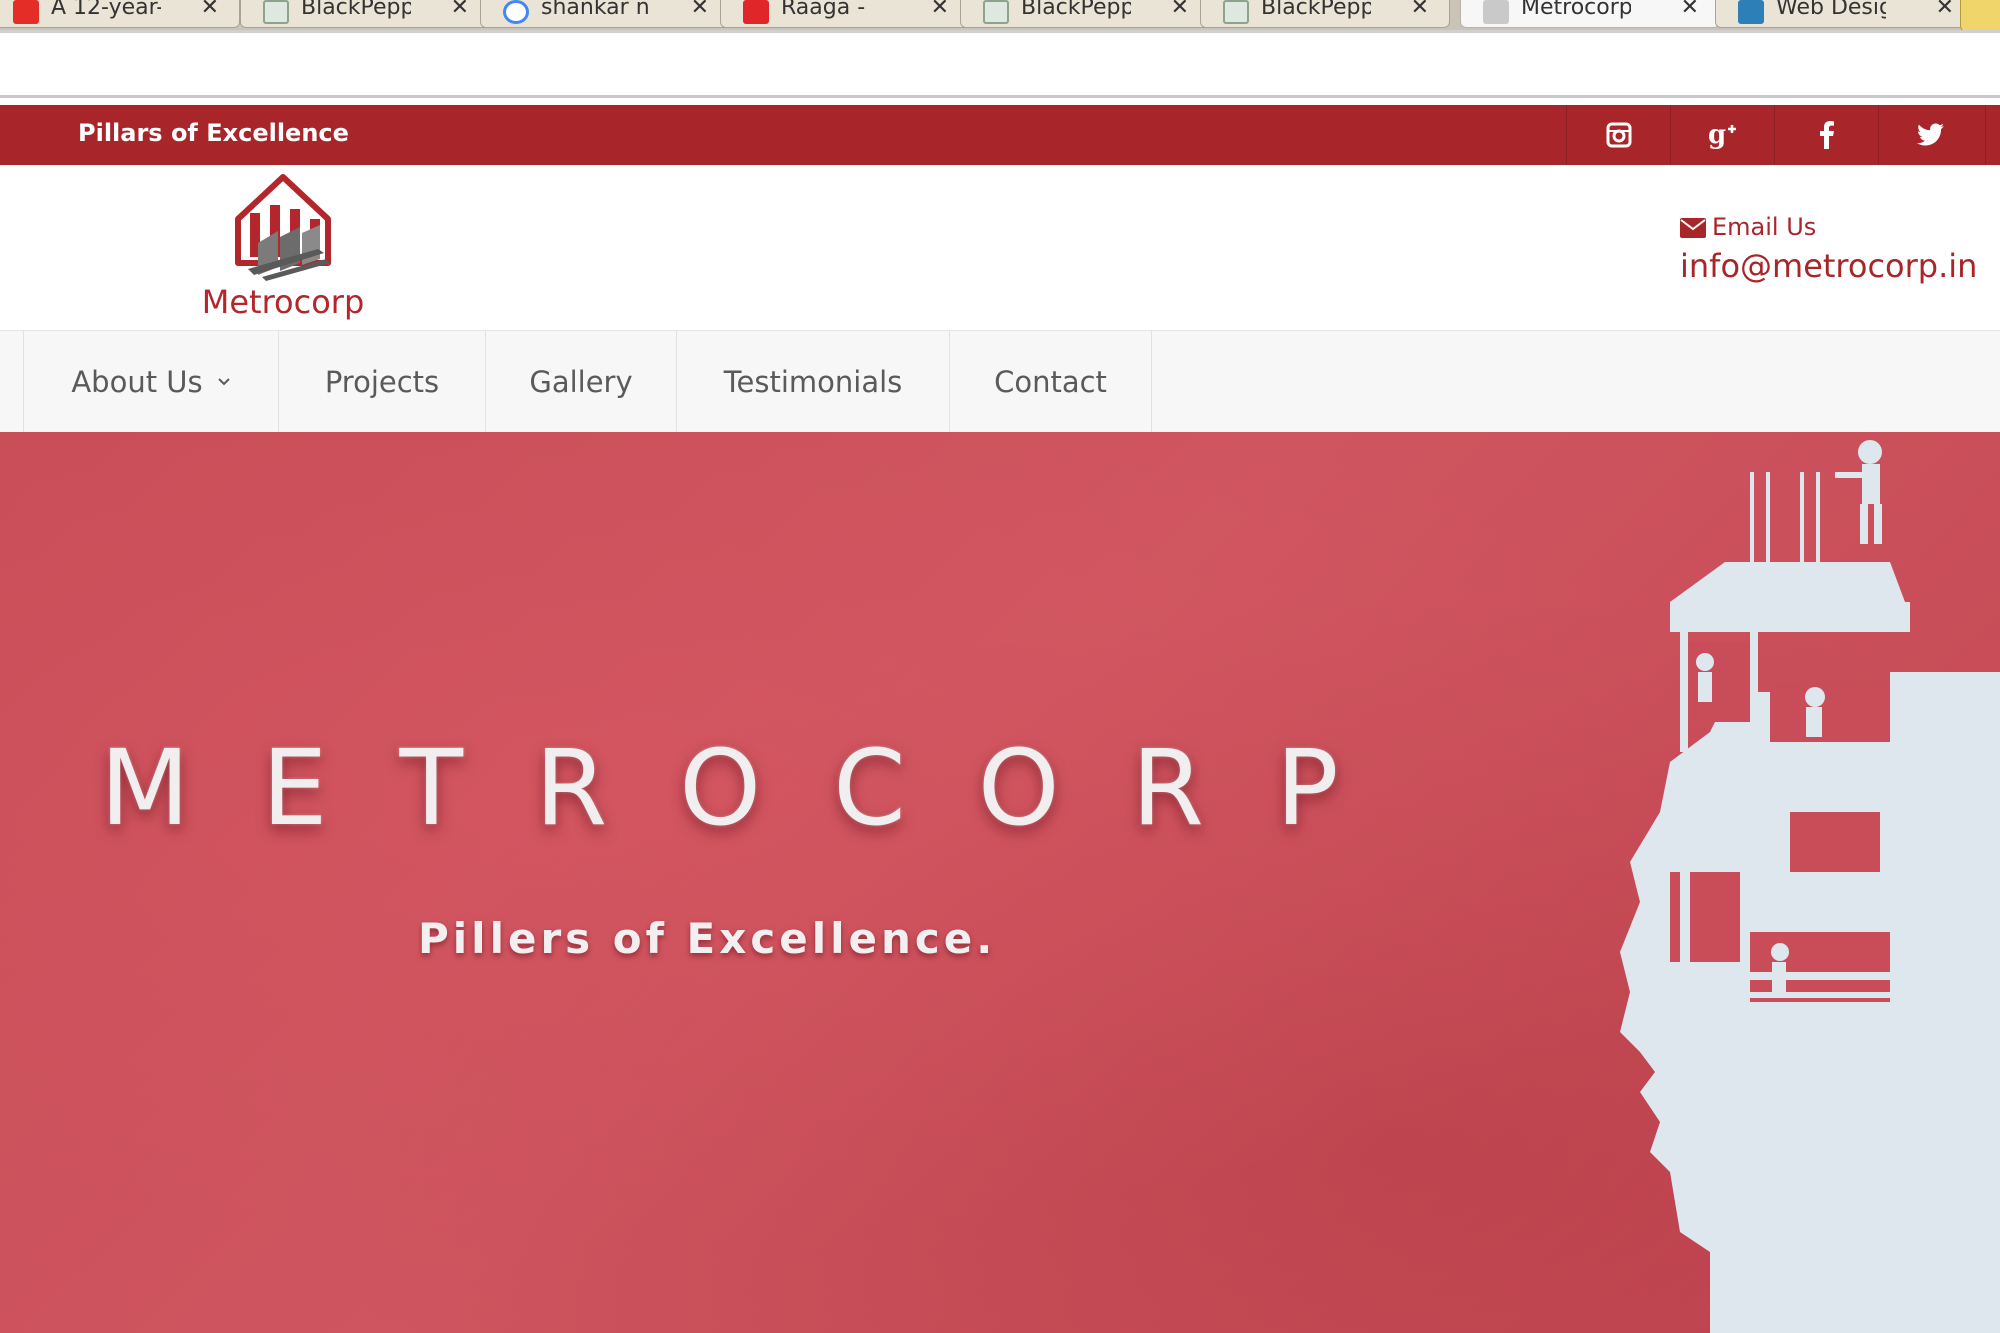 The image size is (2000, 1333). What do you see at coordinates (1810, 886) in the screenshot?
I see `construction-head-illustration` at bounding box center [1810, 886].